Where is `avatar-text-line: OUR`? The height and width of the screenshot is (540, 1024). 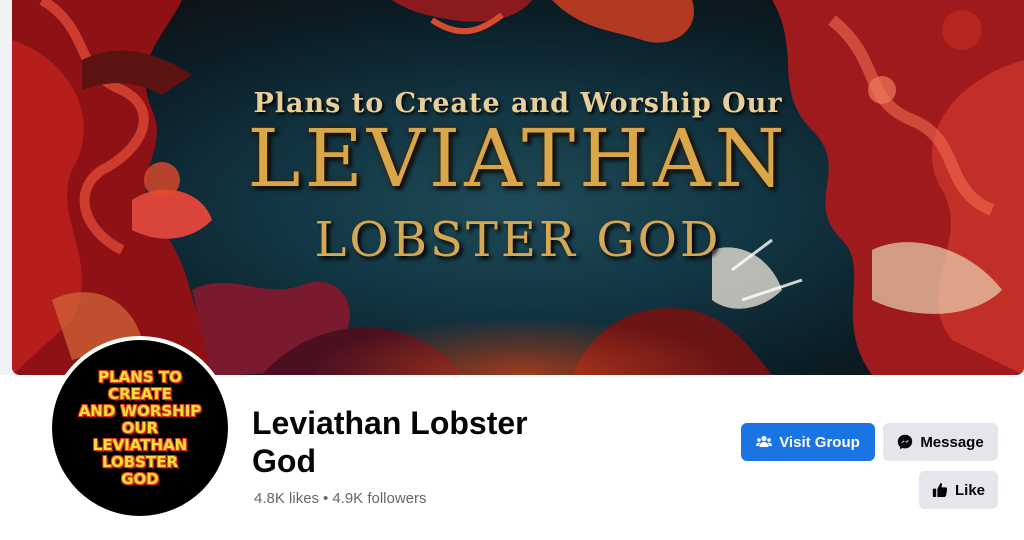 avatar-text-line: OUR is located at coordinates (140, 427).